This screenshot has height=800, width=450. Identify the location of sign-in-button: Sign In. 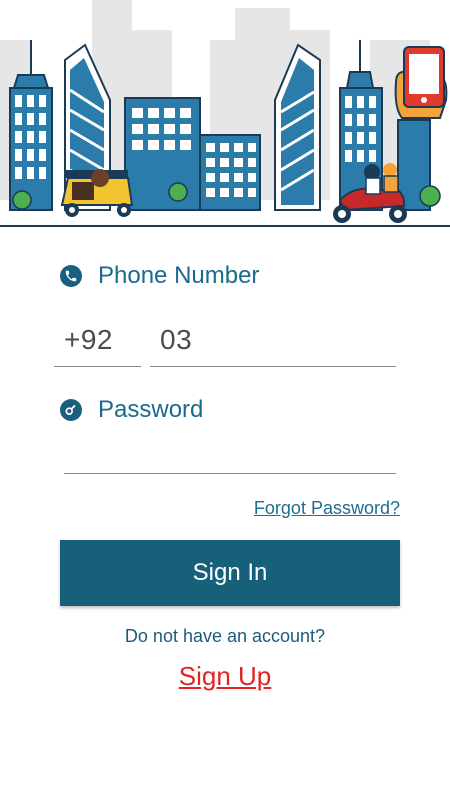
(230, 573).